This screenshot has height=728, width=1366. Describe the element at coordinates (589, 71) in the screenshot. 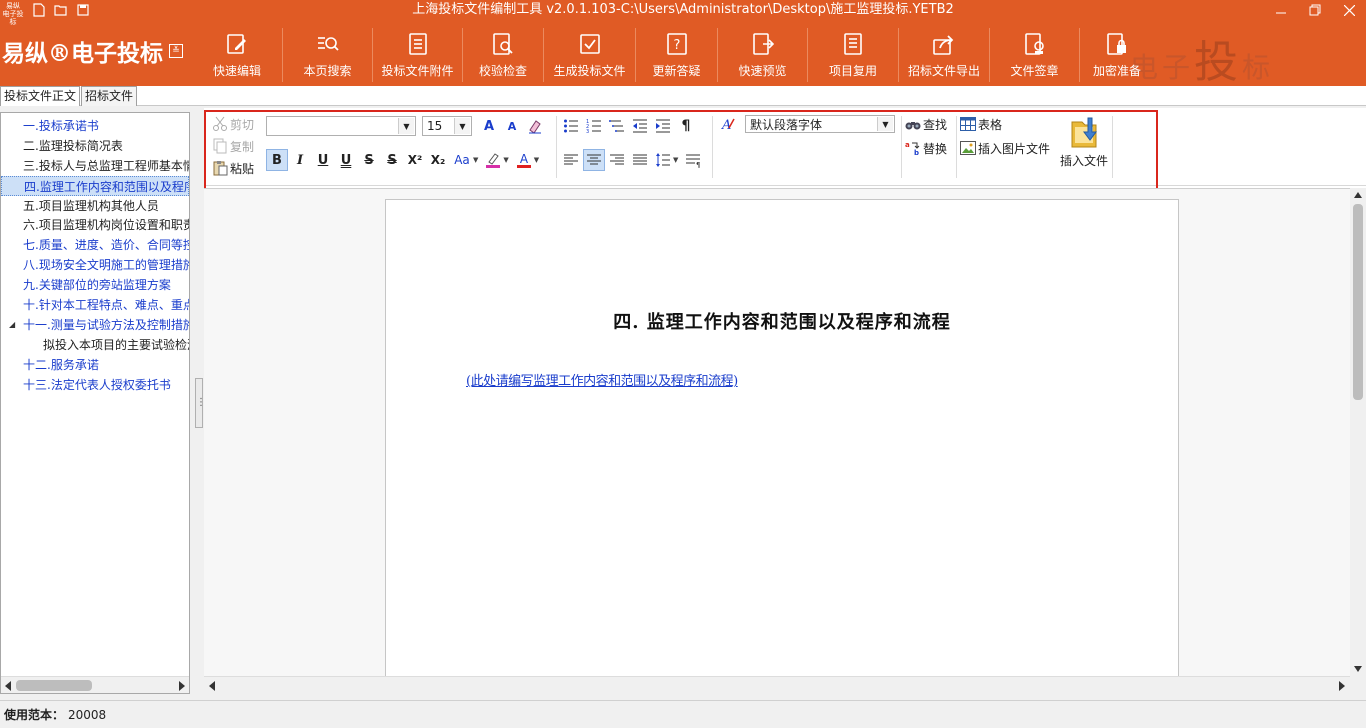

I see `ribbon-label: 生成投标文件` at that location.